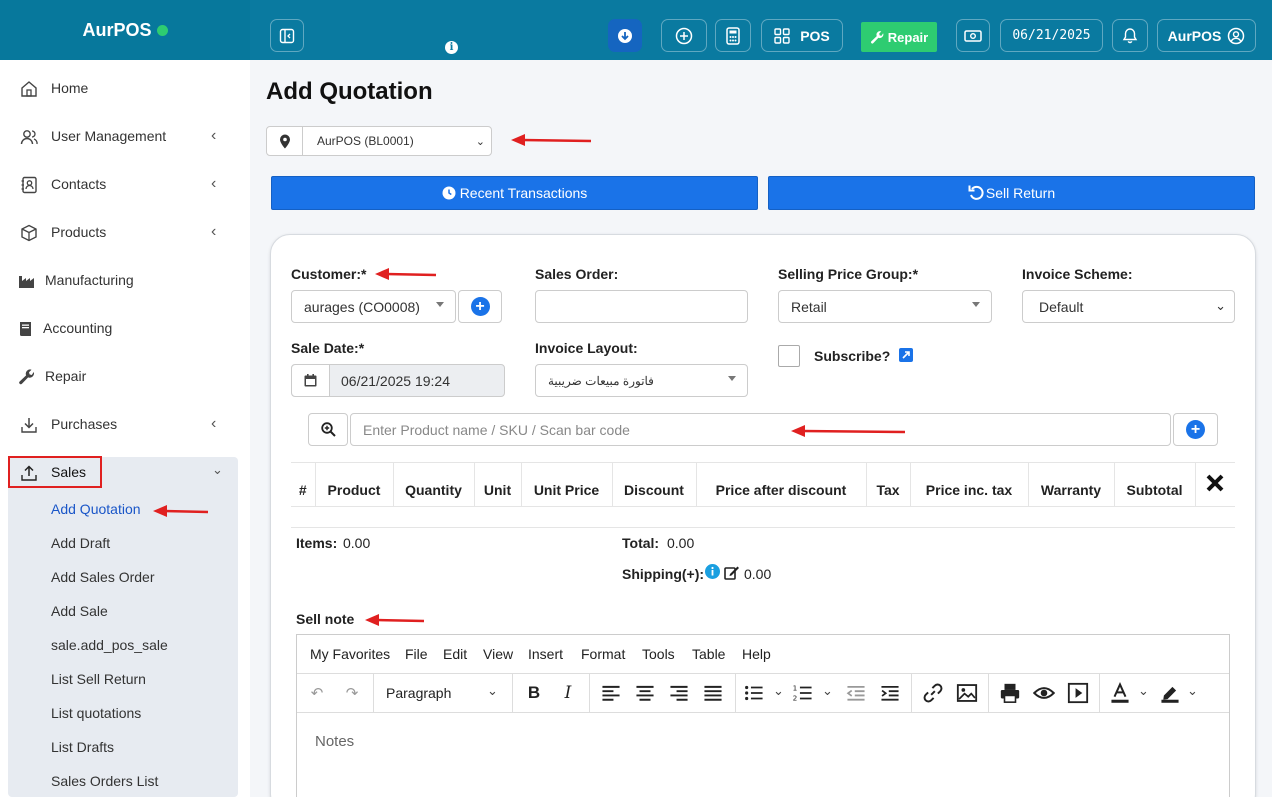 The height and width of the screenshot is (797, 1272). What do you see at coordinates (586, 348) in the screenshot?
I see `invoice-layout-label: Invoice Layout:` at bounding box center [586, 348].